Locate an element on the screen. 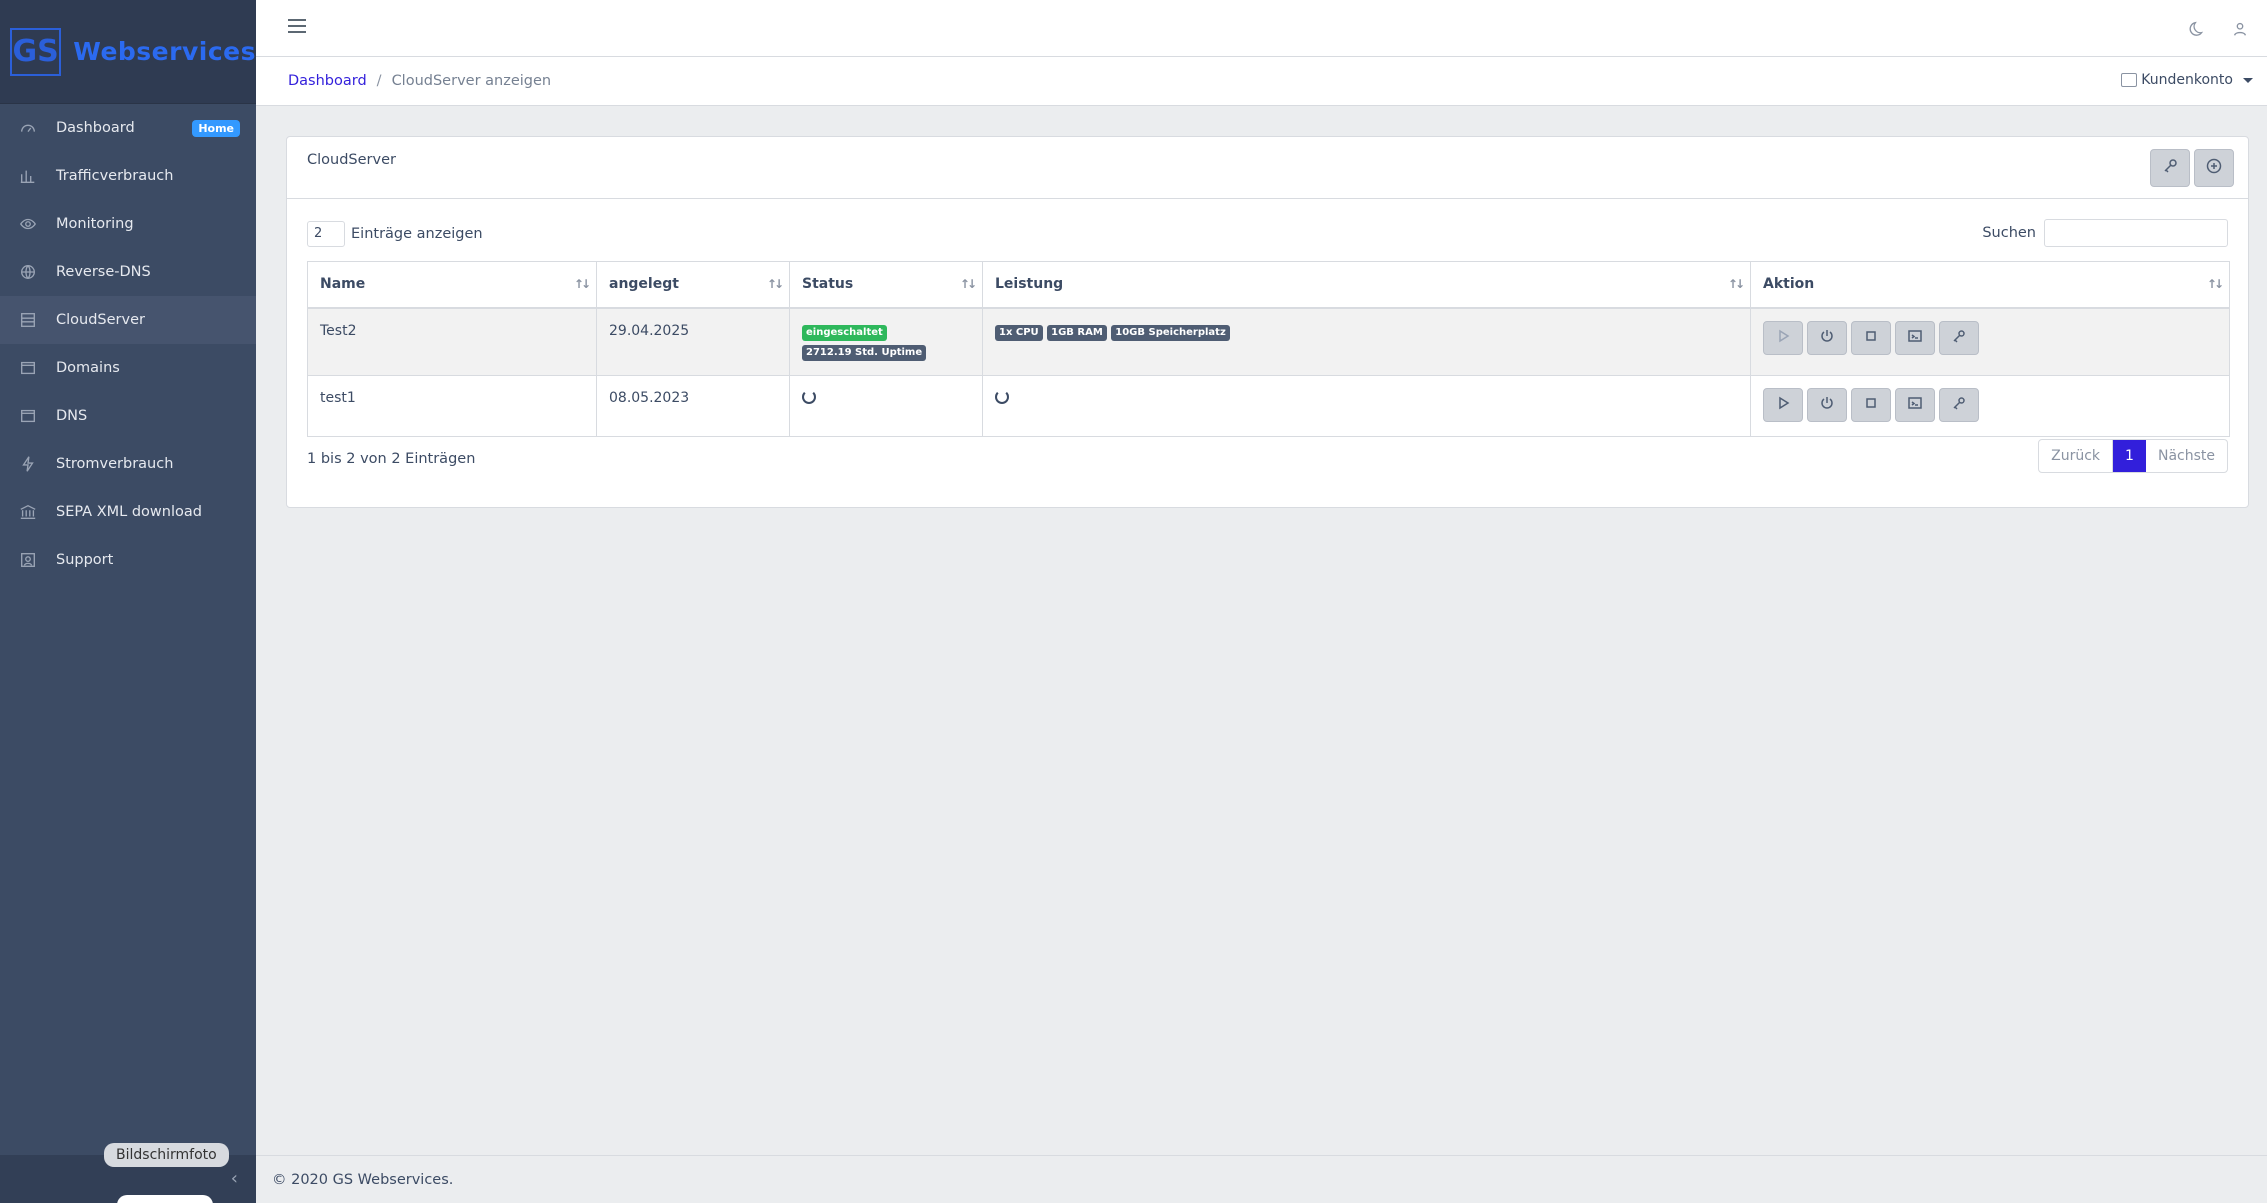 The width and height of the screenshot is (2267, 1203). sidebar-item-support: Support is located at coordinates (128, 560).